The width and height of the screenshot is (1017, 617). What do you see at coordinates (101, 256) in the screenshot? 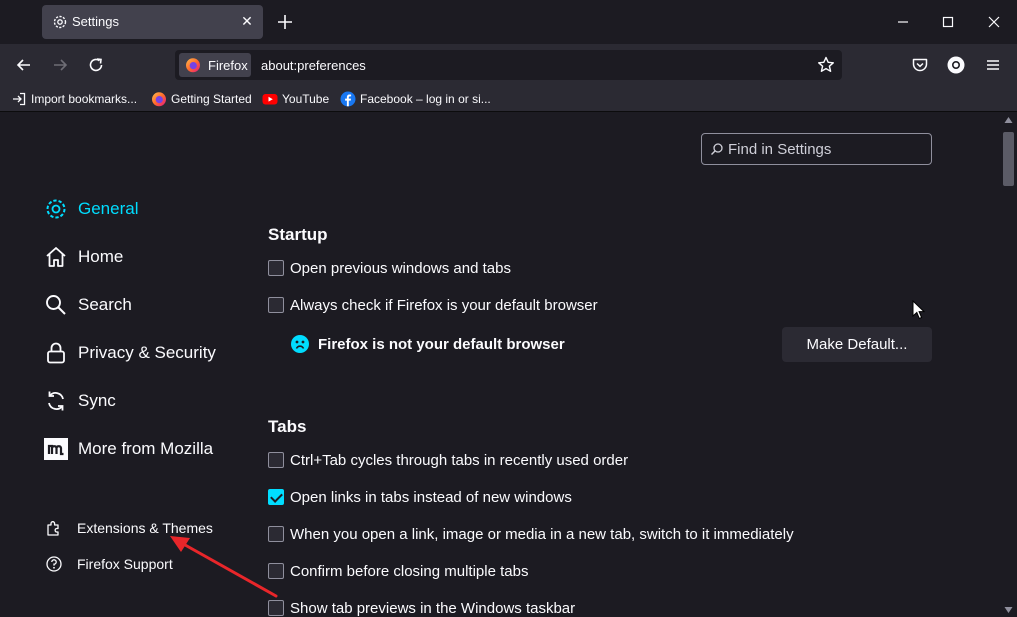
I see `sidebar-item-label: Home` at bounding box center [101, 256].